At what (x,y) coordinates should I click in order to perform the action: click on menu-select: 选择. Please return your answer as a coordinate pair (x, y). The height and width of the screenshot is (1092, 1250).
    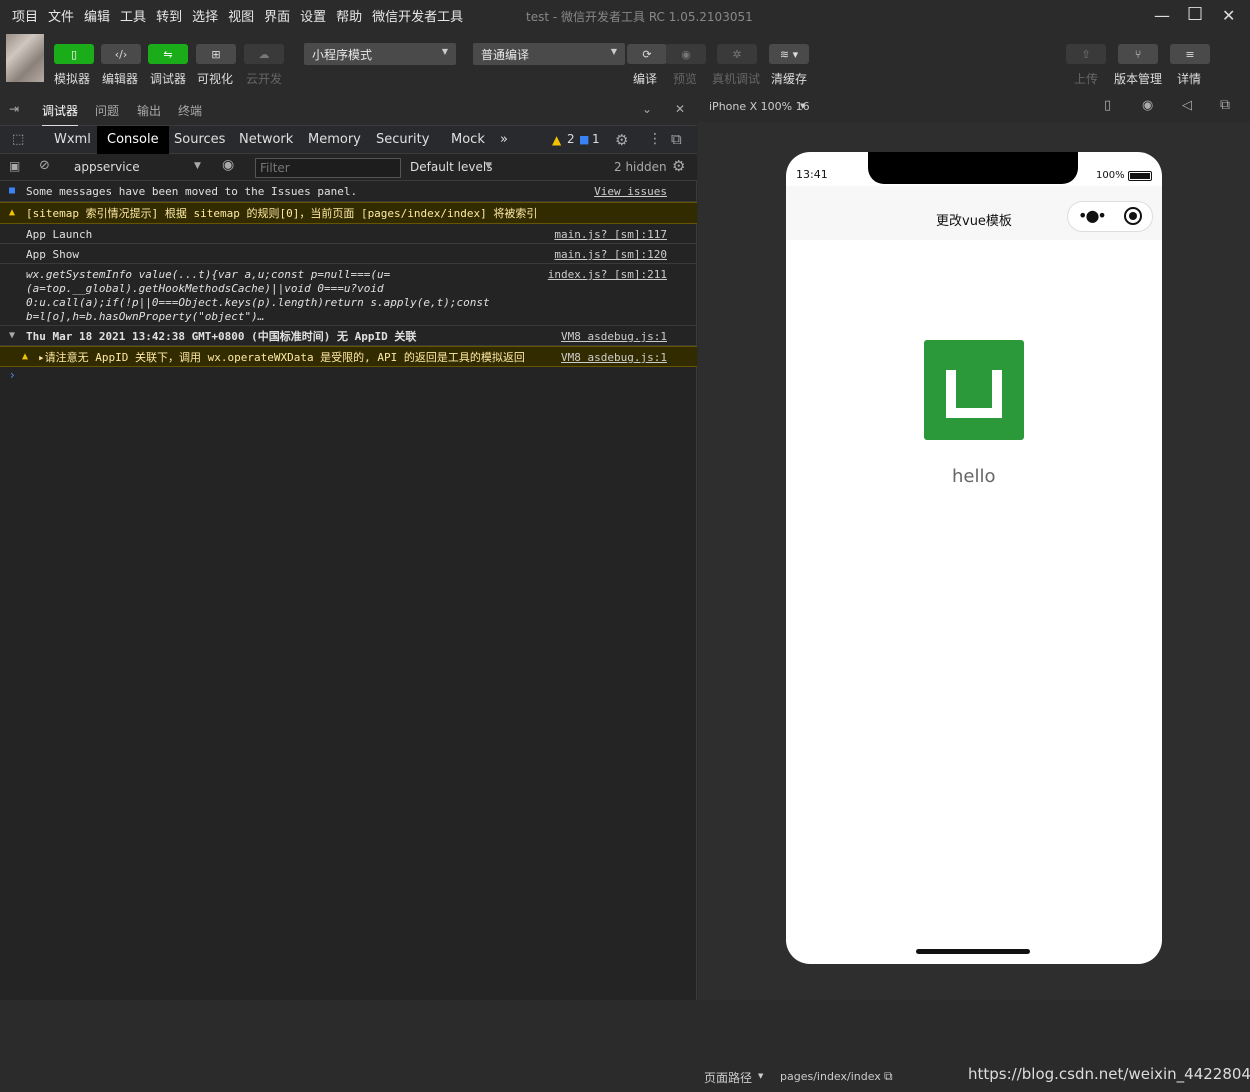
    Looking at the image, I should click on (205, 15).